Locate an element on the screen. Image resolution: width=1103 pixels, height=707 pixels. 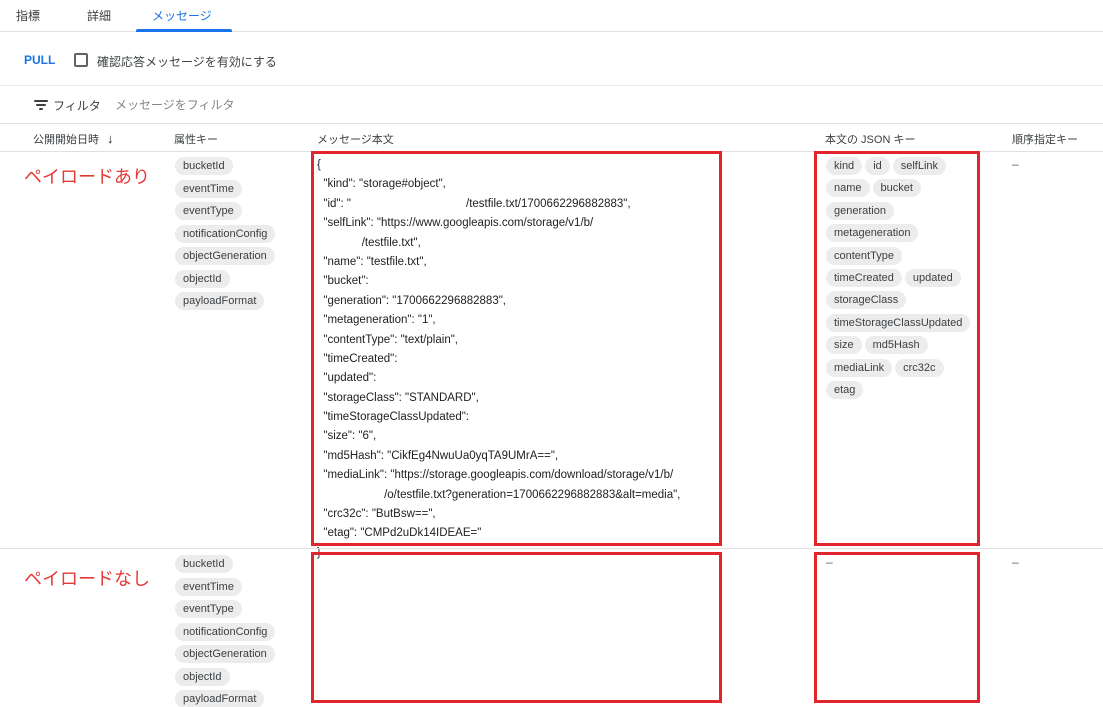
message-body-line: "size": "6", is located at coordinates (347, 436).